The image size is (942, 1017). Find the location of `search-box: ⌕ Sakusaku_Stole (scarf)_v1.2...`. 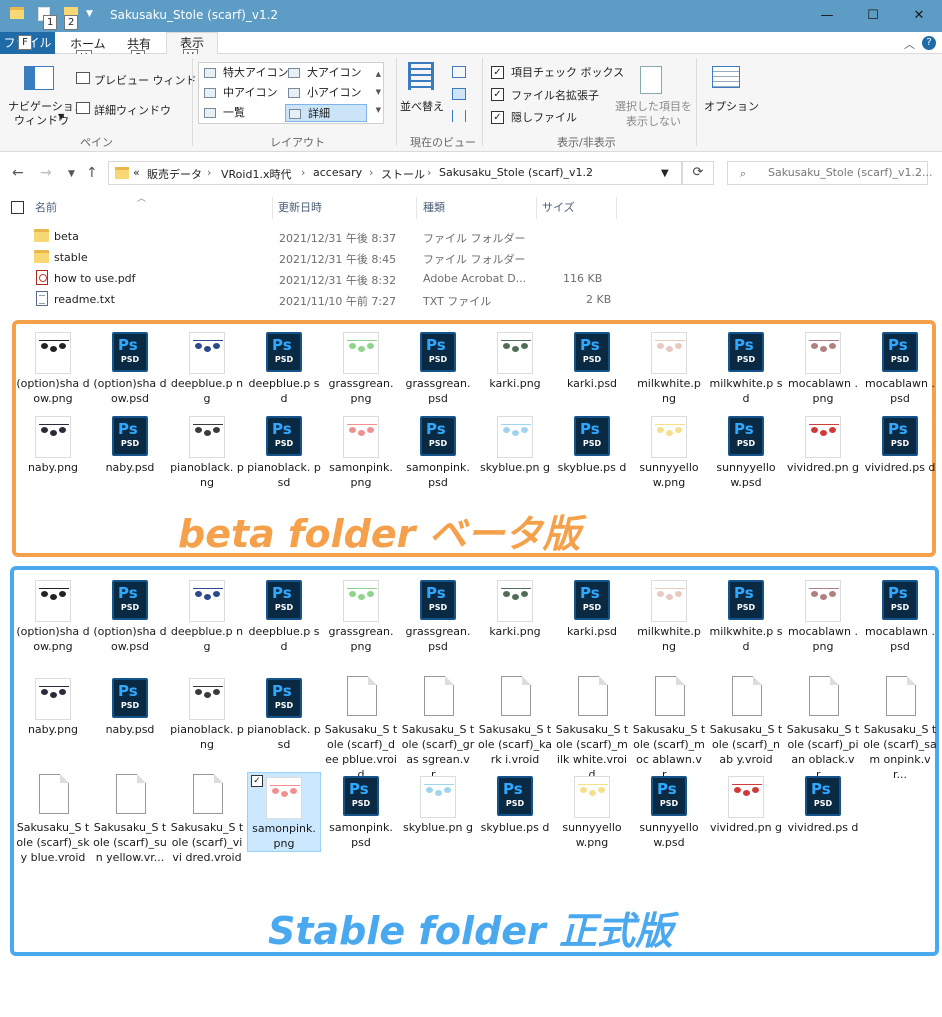

search-box: ⌕ Sakusaku_Stole (scarf)_v1.2... is located at coordinates (830, 173).